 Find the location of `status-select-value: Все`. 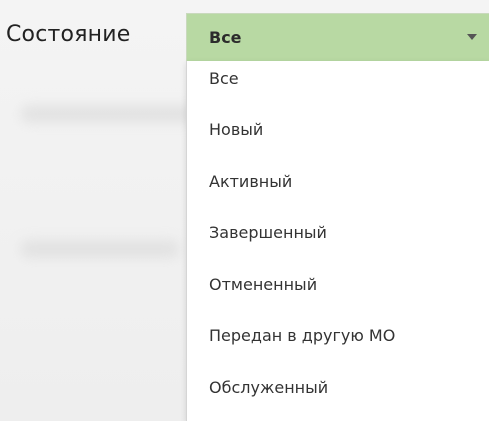

status-select-value: Все is located at coordinates (225, 37).